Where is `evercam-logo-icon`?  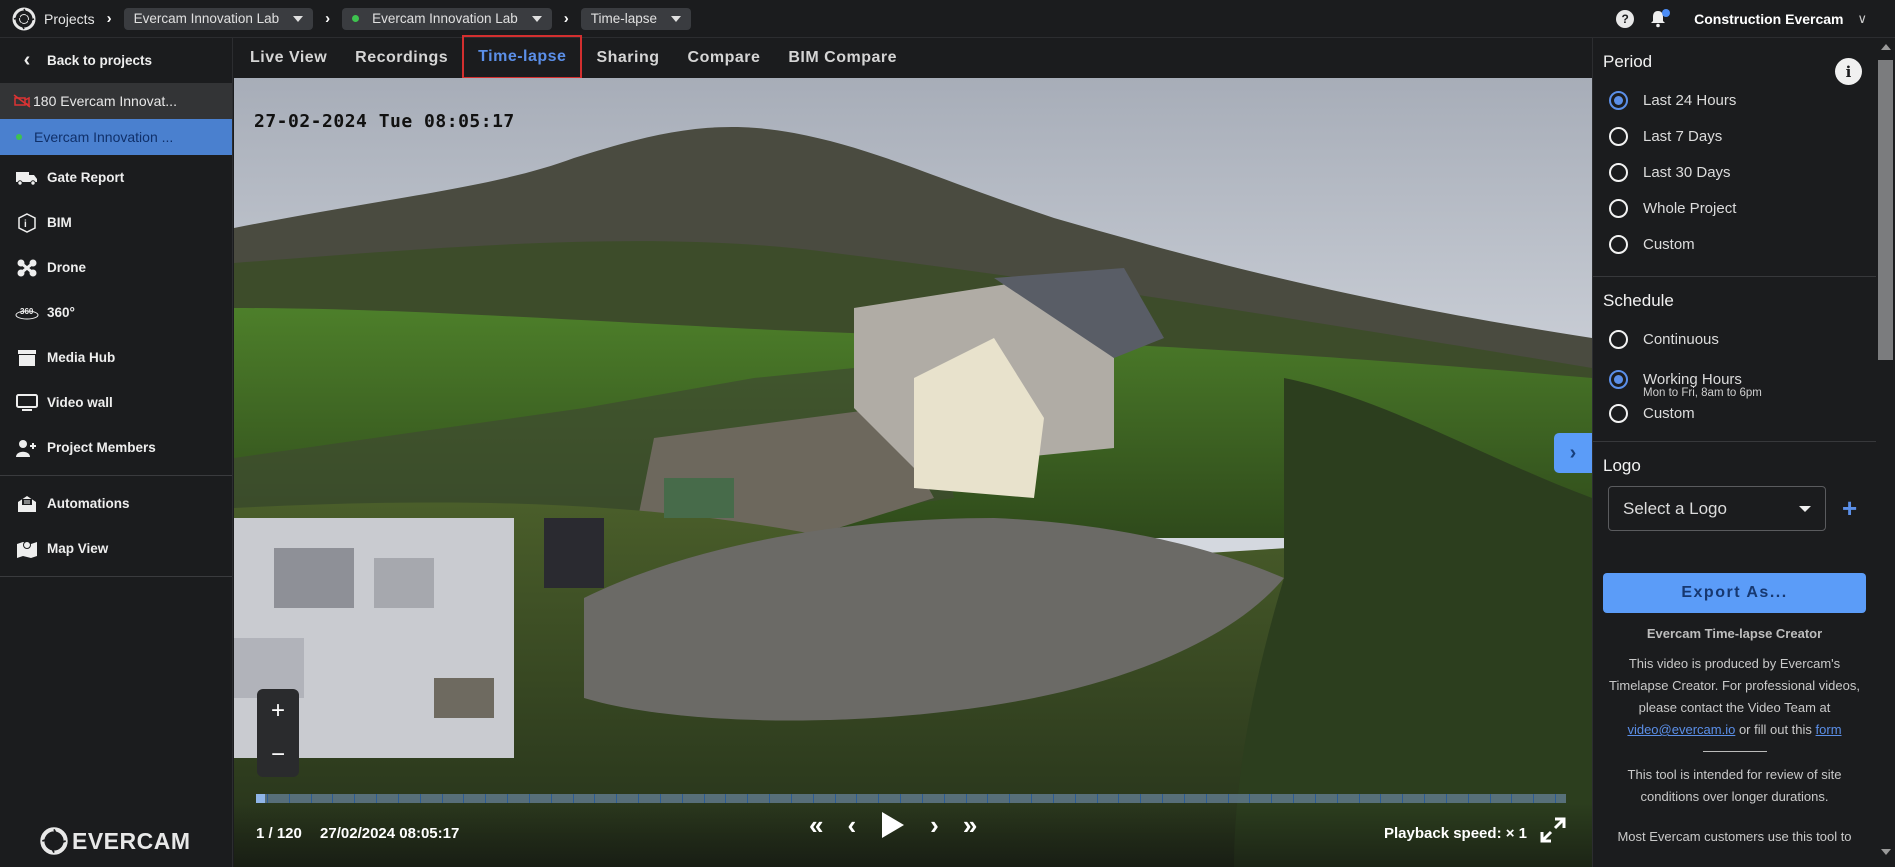 evercam-logo-icon is located at coordinates (24, 19).